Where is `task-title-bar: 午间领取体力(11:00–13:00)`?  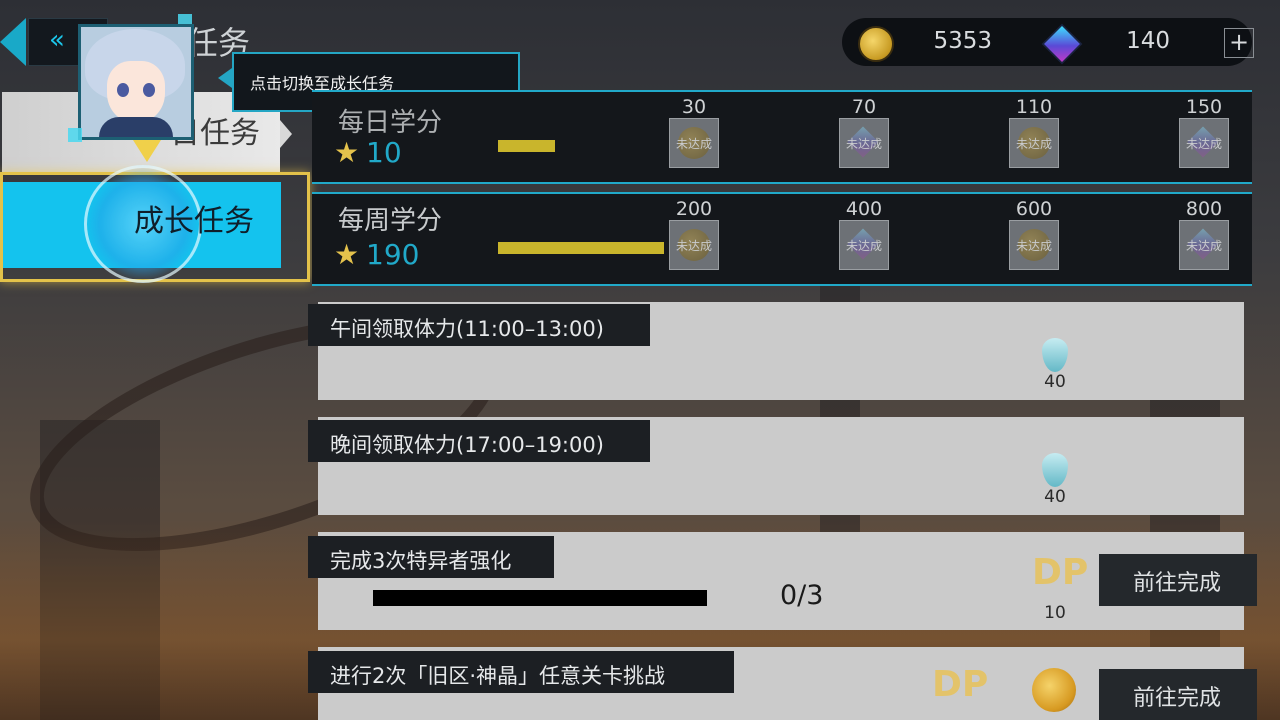
task-title-bar: 午间领取体力(11:00–13:00) is located at coordinates (479, 325).